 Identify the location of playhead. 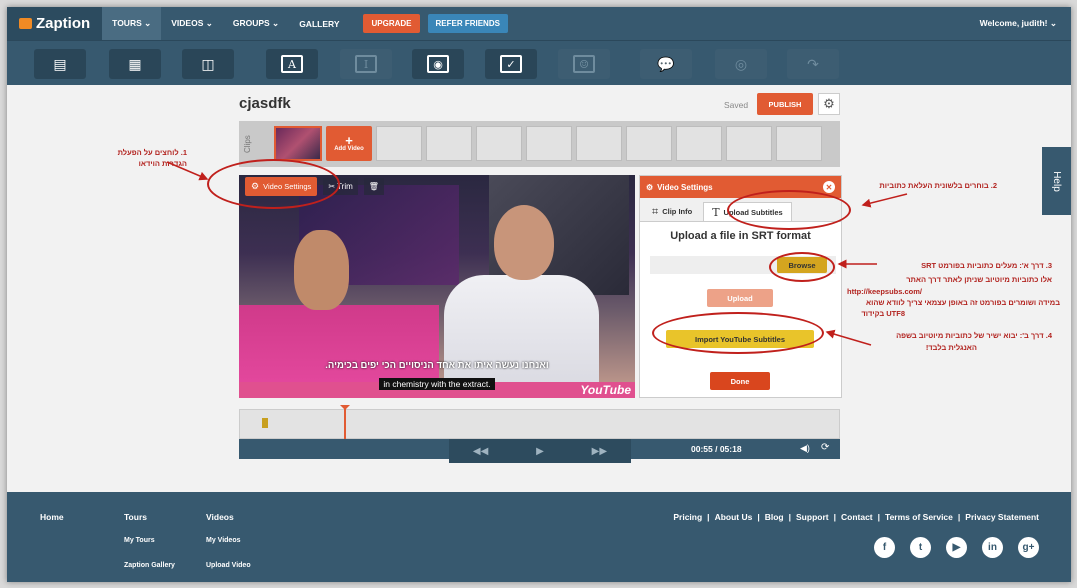
(345, 422).